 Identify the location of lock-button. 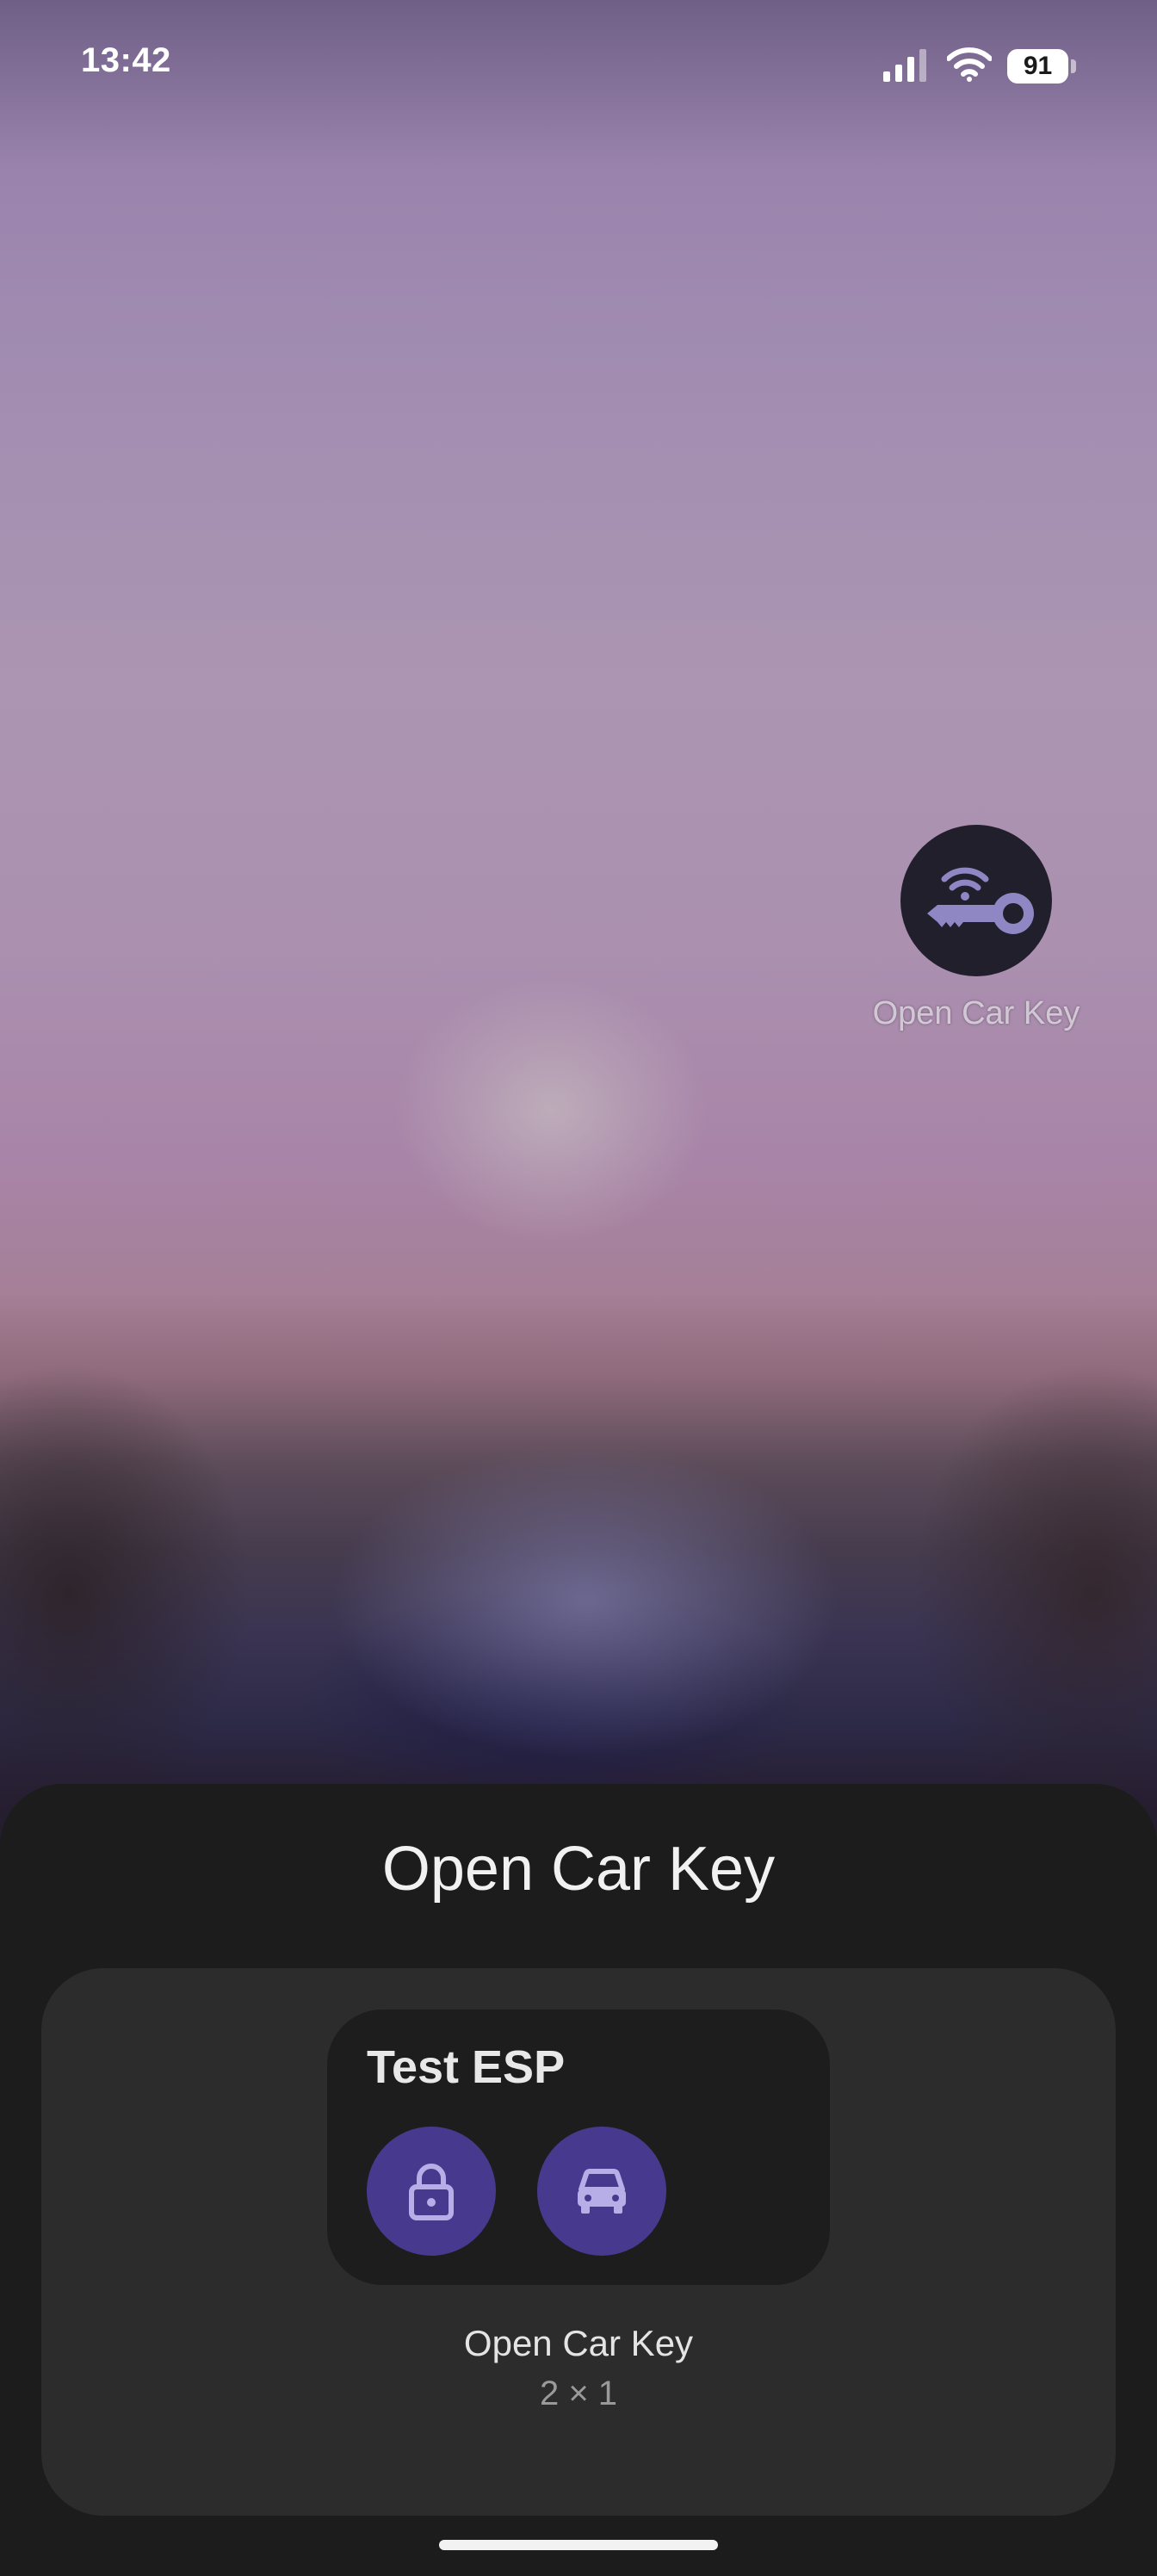
(431, 2192).